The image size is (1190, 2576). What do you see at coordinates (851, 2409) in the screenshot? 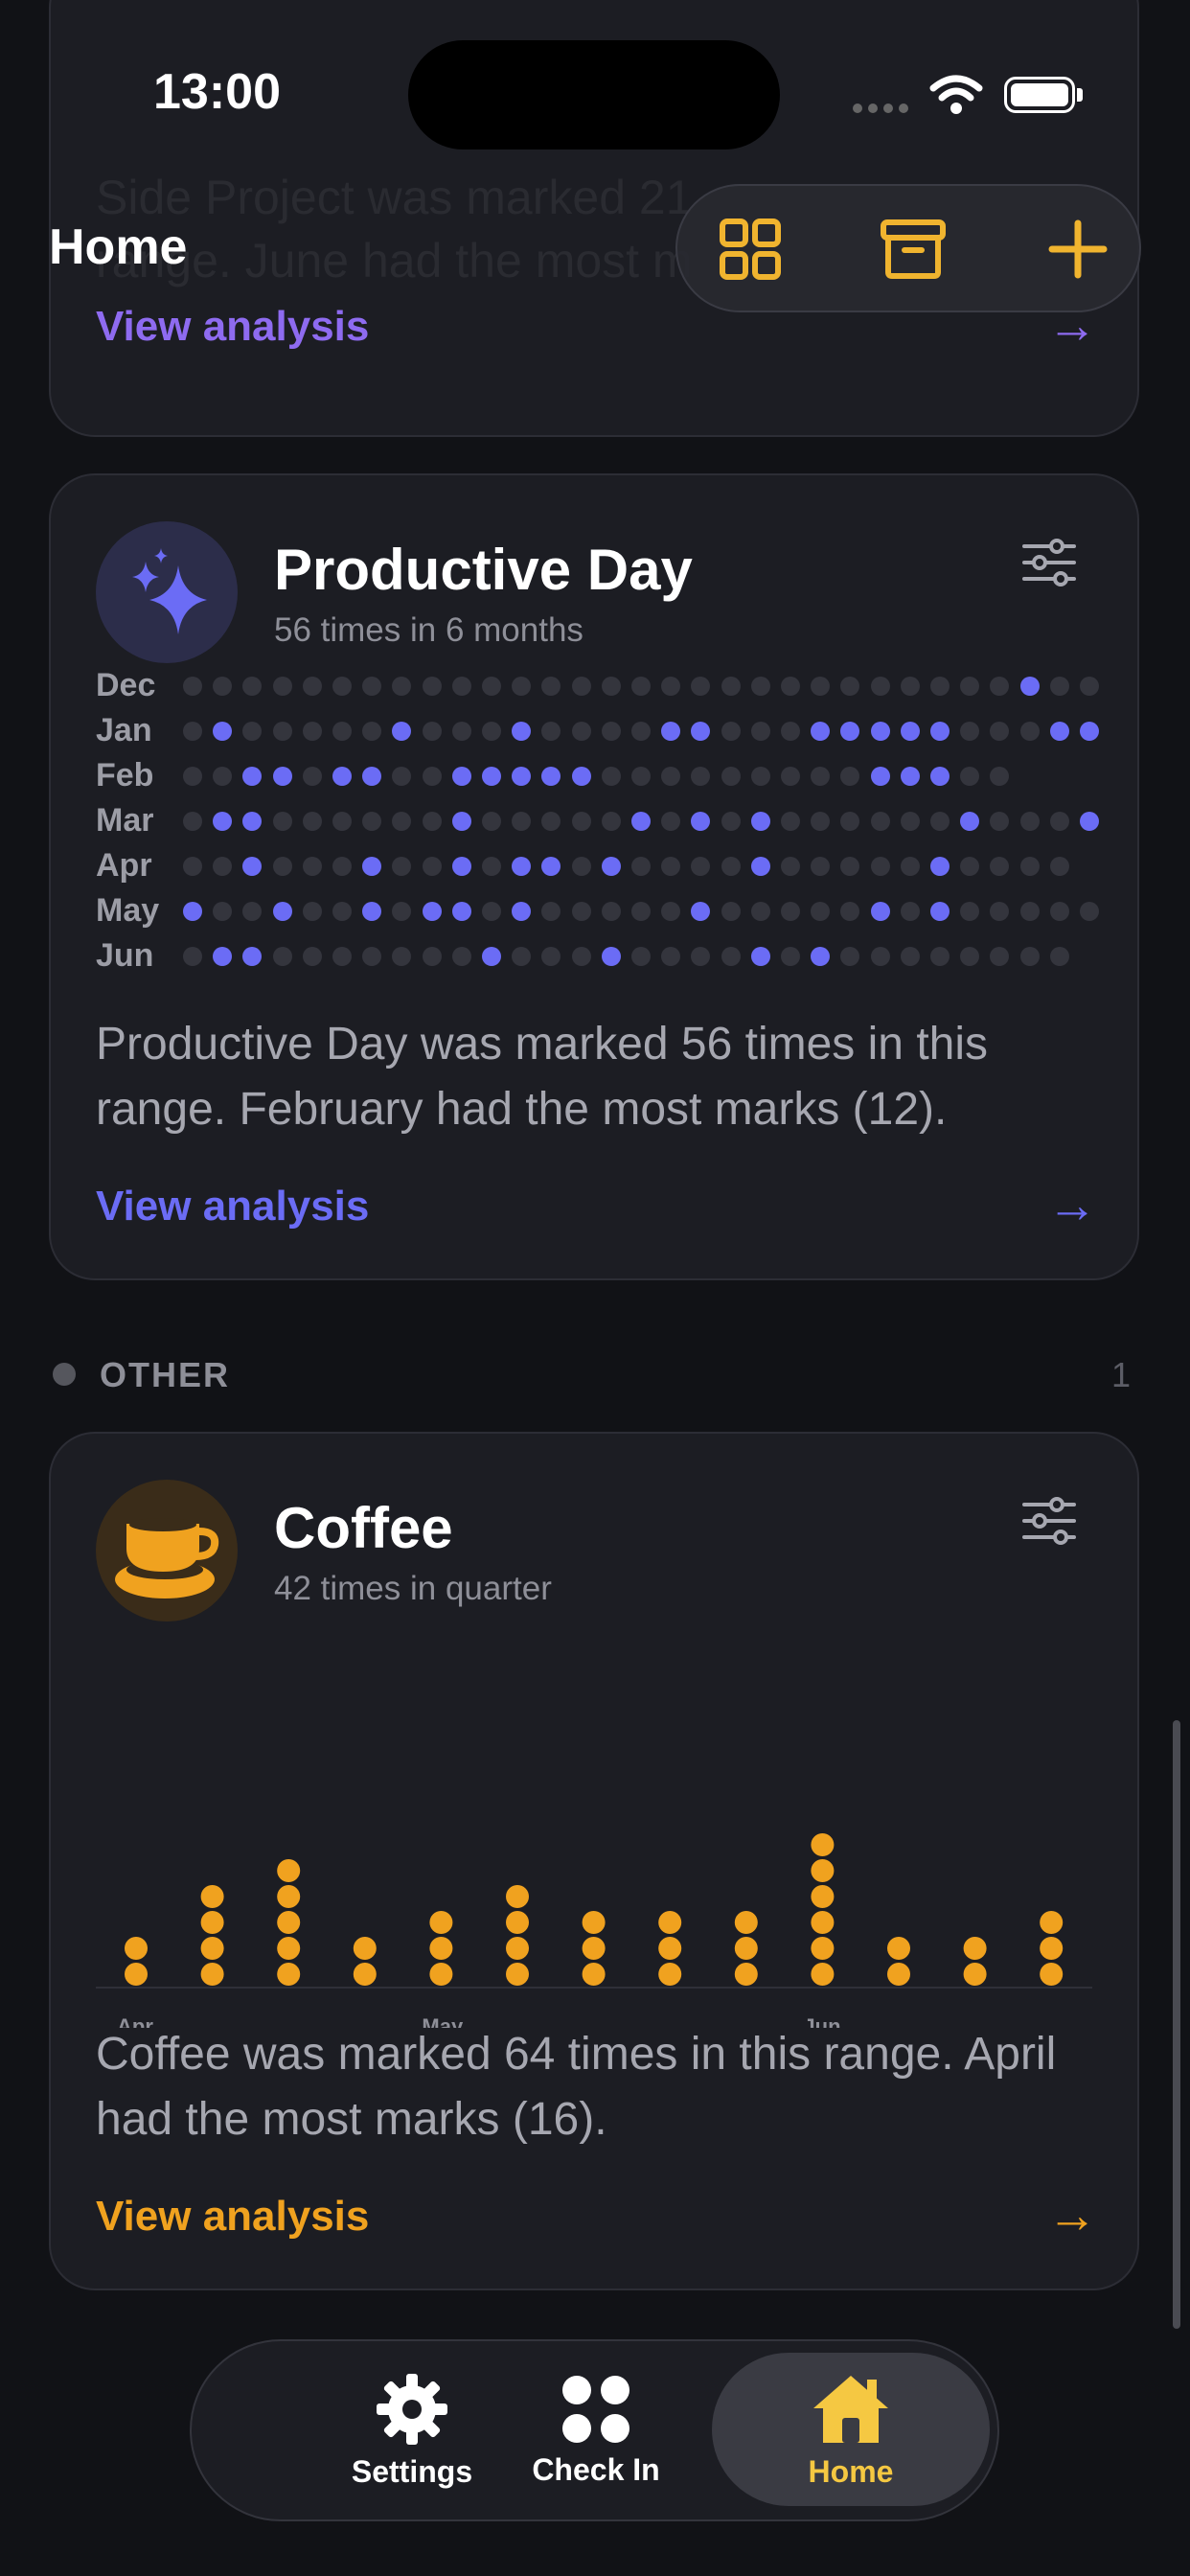
I see `house-icon` at bounding box center [851, 2409].